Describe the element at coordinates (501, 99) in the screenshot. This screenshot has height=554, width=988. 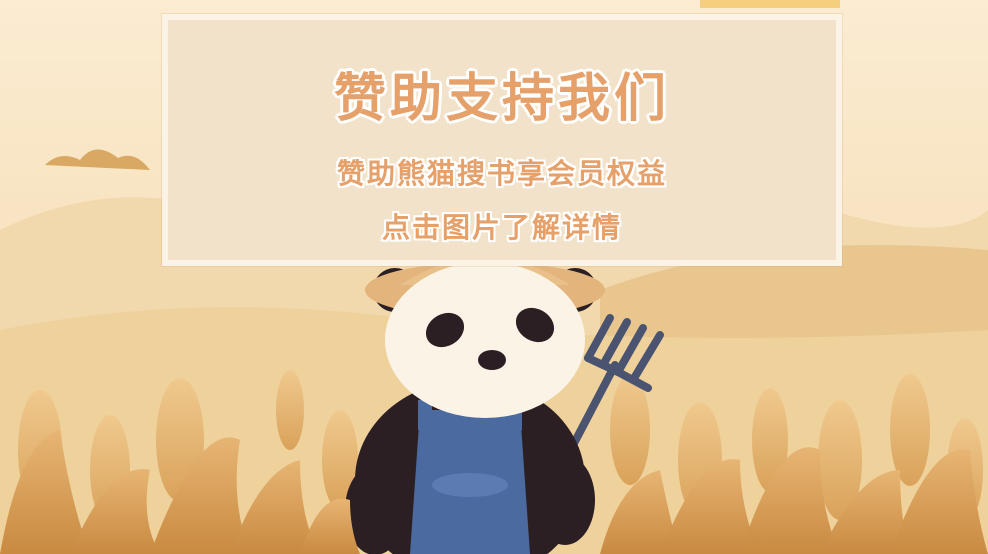
I see `banner-title: 赞助支持我们` at that location.